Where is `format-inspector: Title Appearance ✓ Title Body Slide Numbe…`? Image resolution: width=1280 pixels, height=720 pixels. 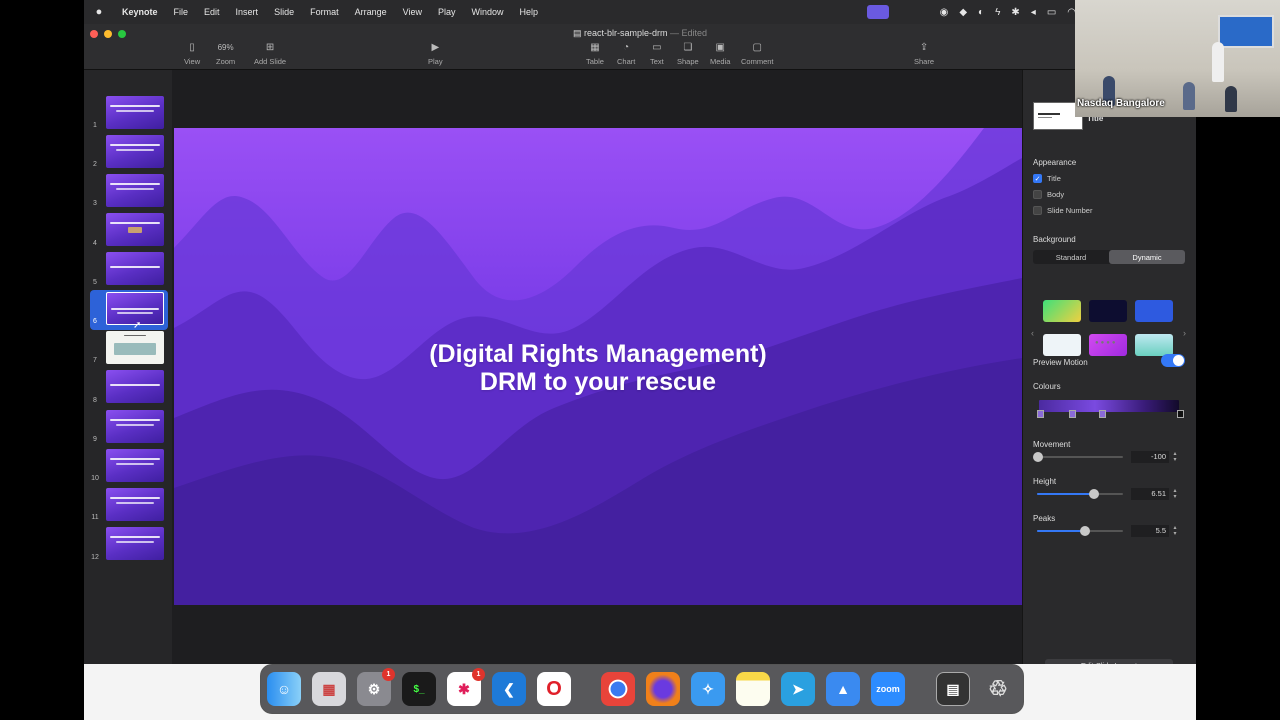
format-inspector: Title Appearance ✓ Title Body Slide Numbe… is located at coordinates (1109, 371).